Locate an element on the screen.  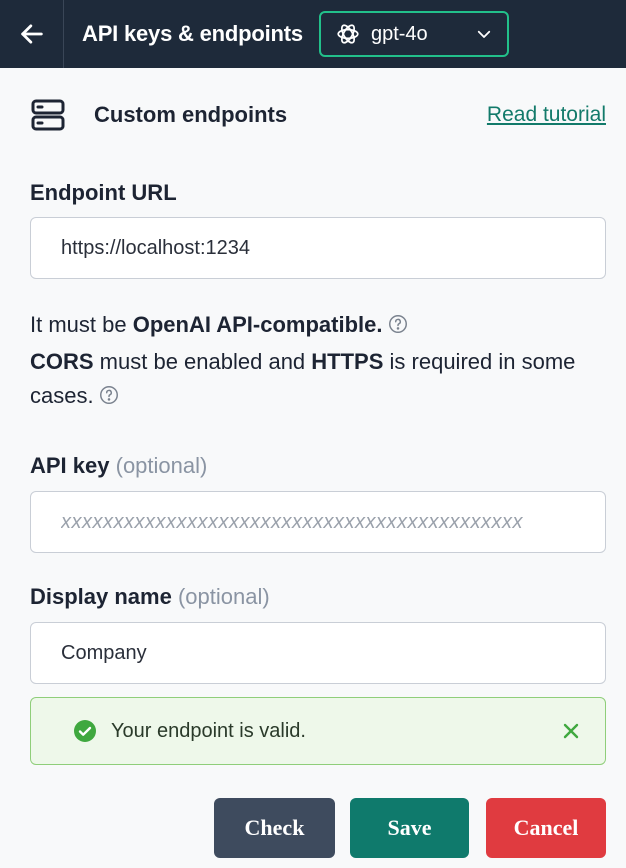
chevron-down-icon is located at coordinates (484, 34).